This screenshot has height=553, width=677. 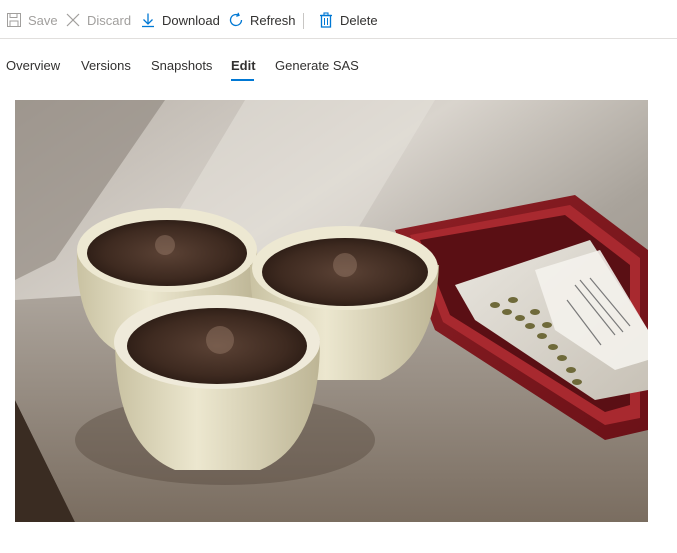 I want to click on refresh-button: Refresh, so click(x=262, y=20).